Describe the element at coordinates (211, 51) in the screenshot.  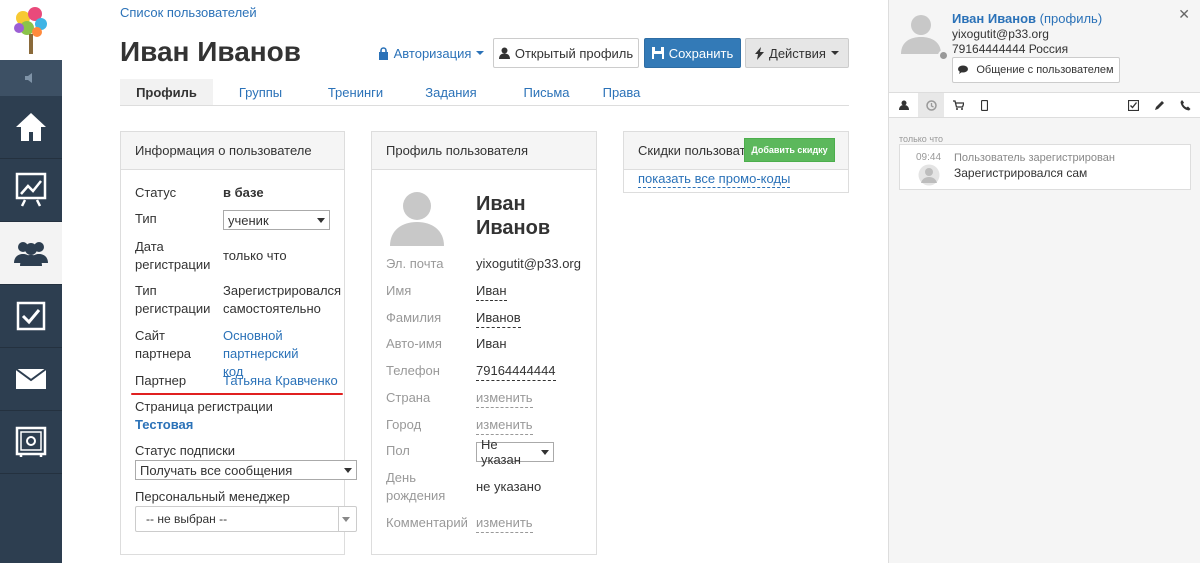
I see `page-title: Иван Иванов` at that location.